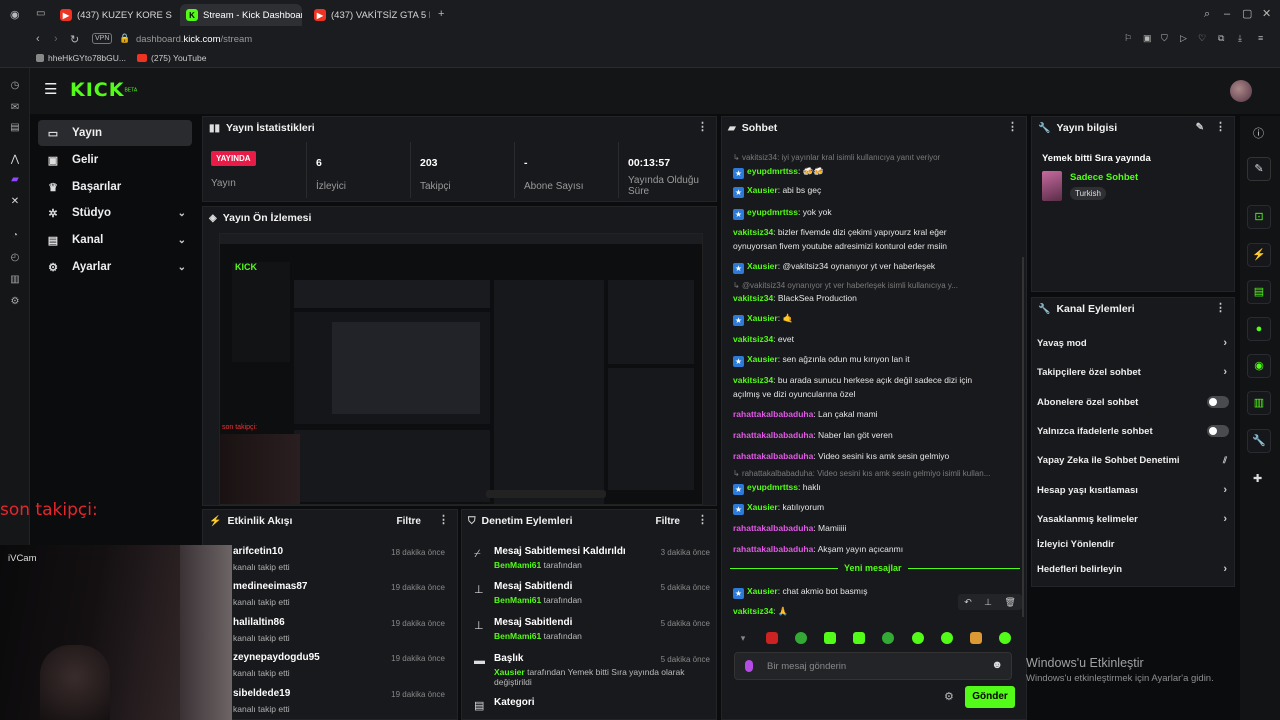 The image size is (1280, 720). Describe the element at coordinates (875, 339) in the screenshot. I see `chat-message: vakitsiz34: evet` at that location.